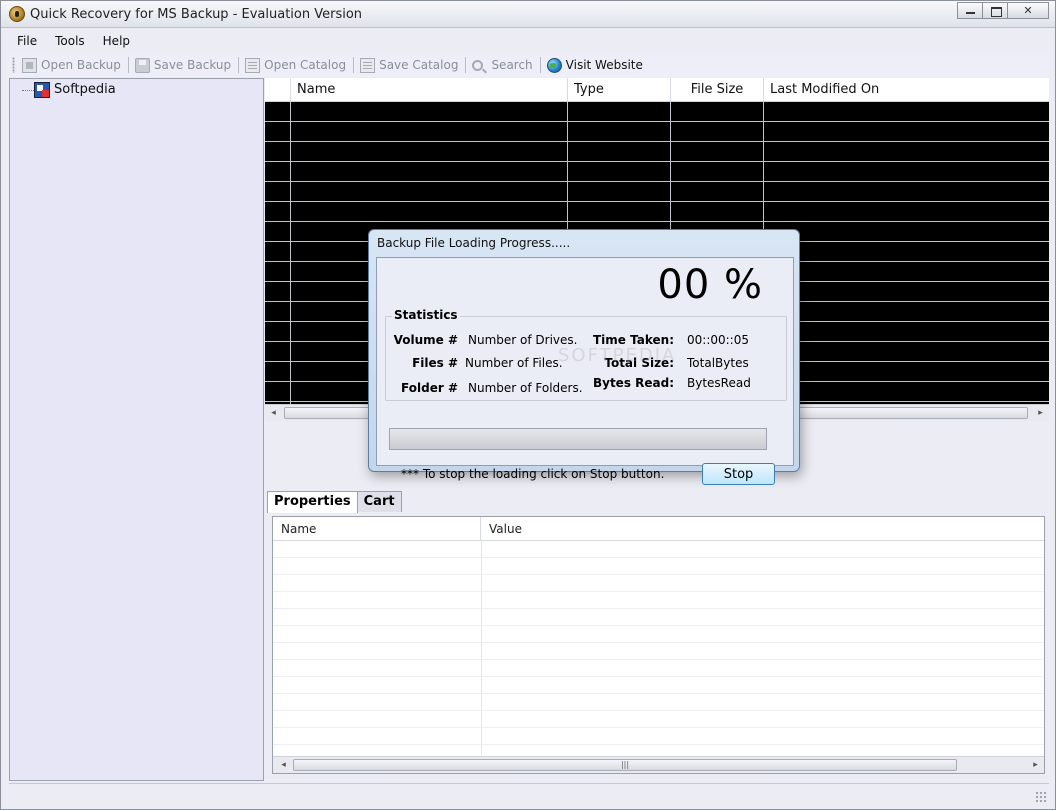 Image resolution: width=1056 pixels, height=810 pixels. Describe the element at coordinates (554, 65) in the screenshot. I see `globe-icon` at that location.